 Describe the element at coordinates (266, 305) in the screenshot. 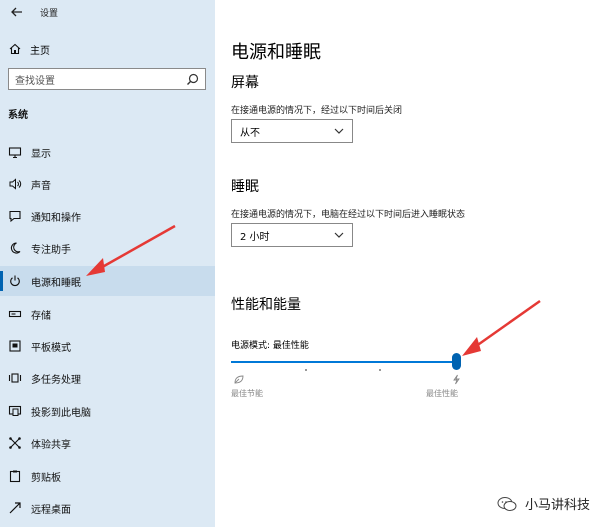

I see `performance-heading: 性能和能量` at that location.